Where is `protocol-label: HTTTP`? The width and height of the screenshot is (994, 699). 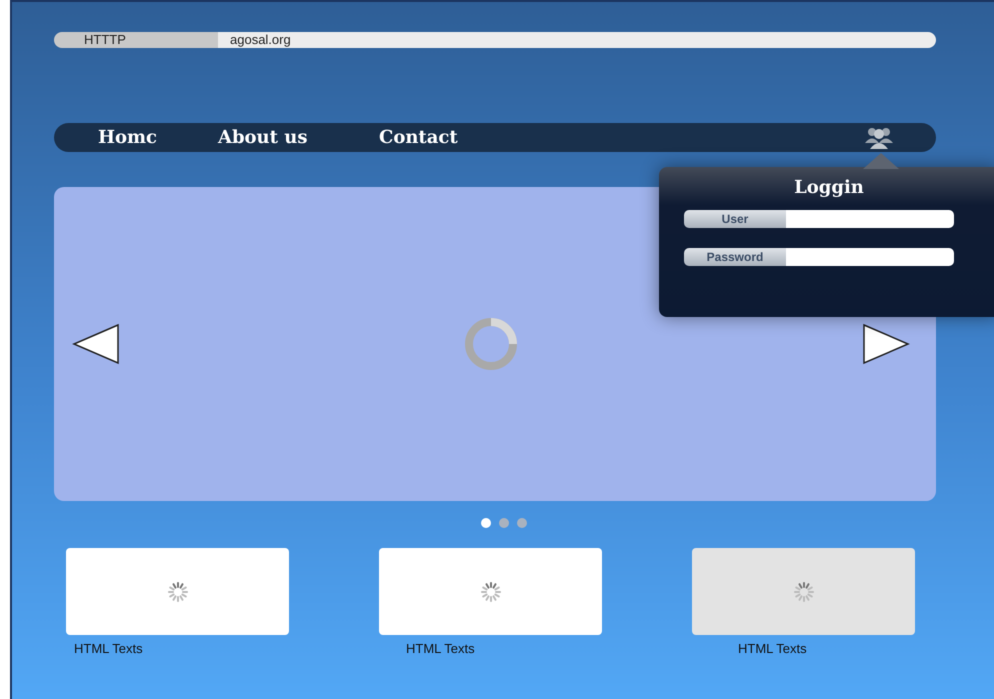 protocol-label: HTTTP is located at coordinates (136, 40).